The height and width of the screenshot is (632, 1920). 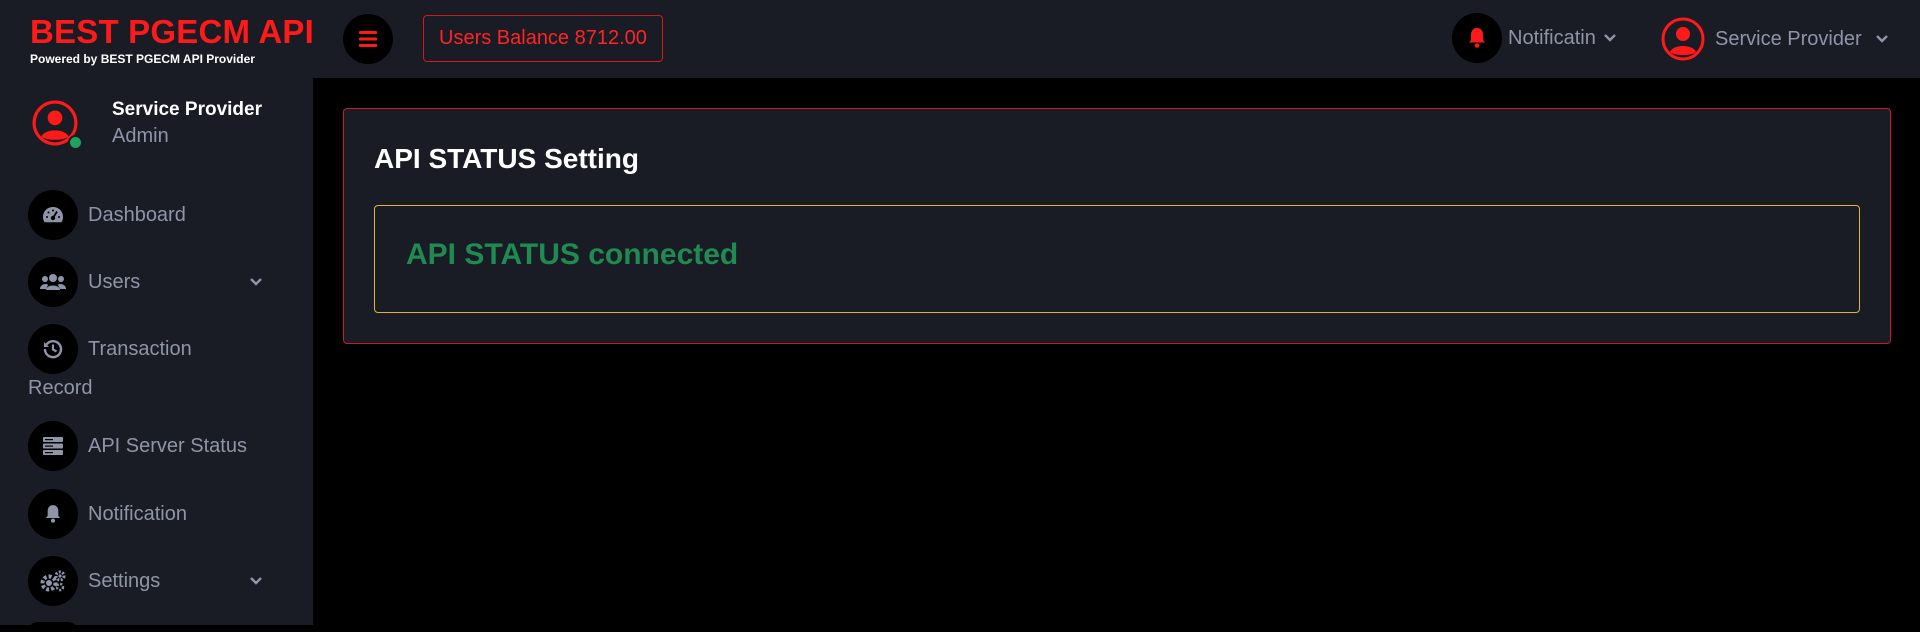 What do you see at coordinates (124, 580) in the screenshot?
I see `sidebar-item-label: Settings` at bounding box center [124, 580].